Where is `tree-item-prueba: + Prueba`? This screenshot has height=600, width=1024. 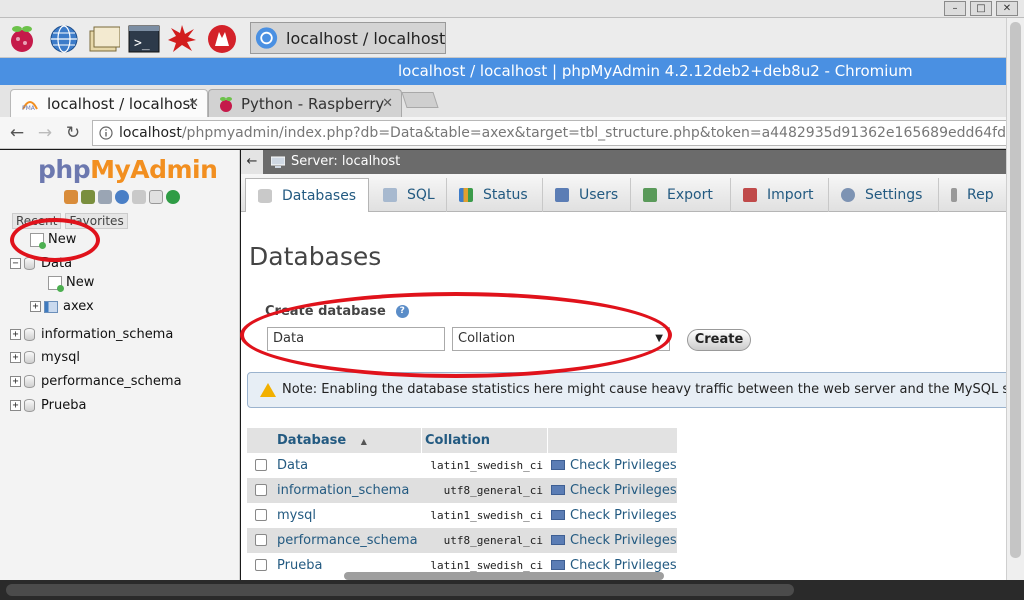
tree-item-prueba: + Prueba is located at coordinates (48, 405).